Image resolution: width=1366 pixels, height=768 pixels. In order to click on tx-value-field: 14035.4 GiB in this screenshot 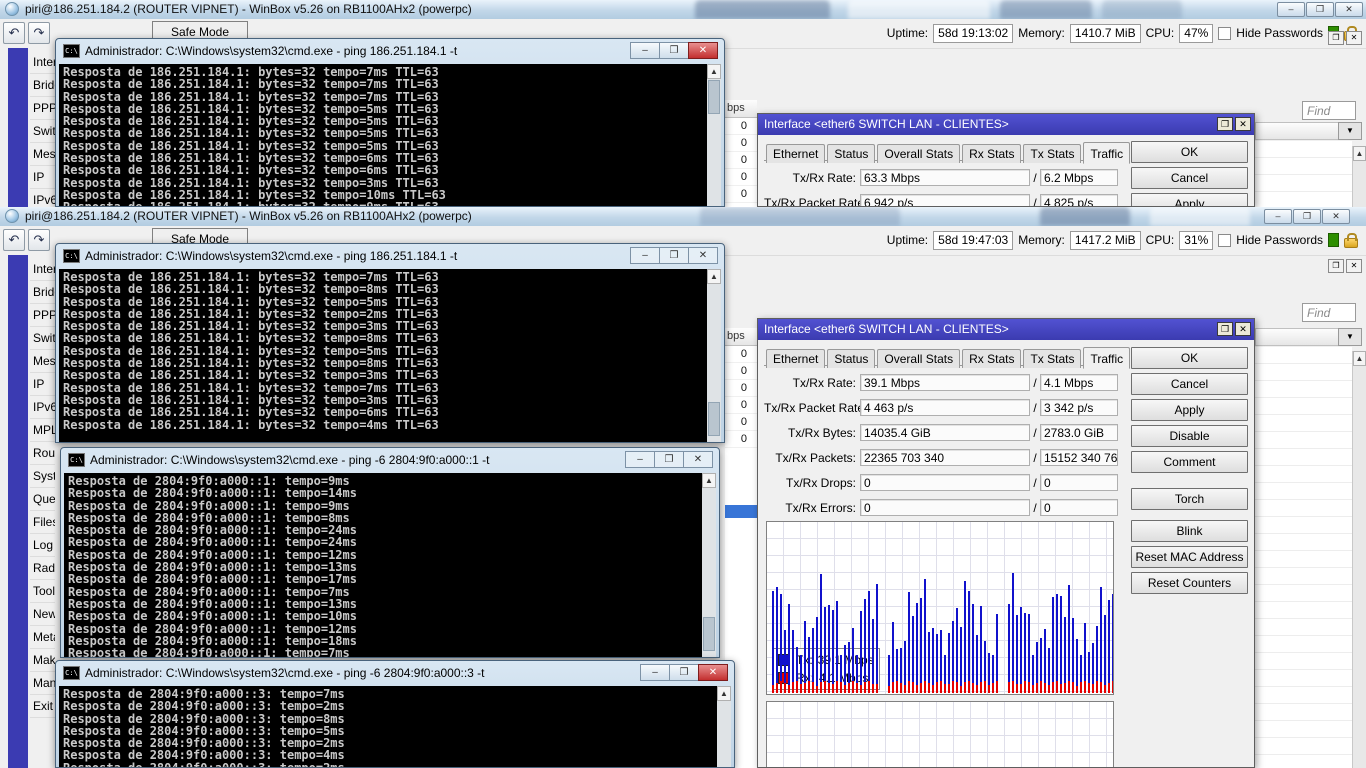, I will do `click(945, 432)`.